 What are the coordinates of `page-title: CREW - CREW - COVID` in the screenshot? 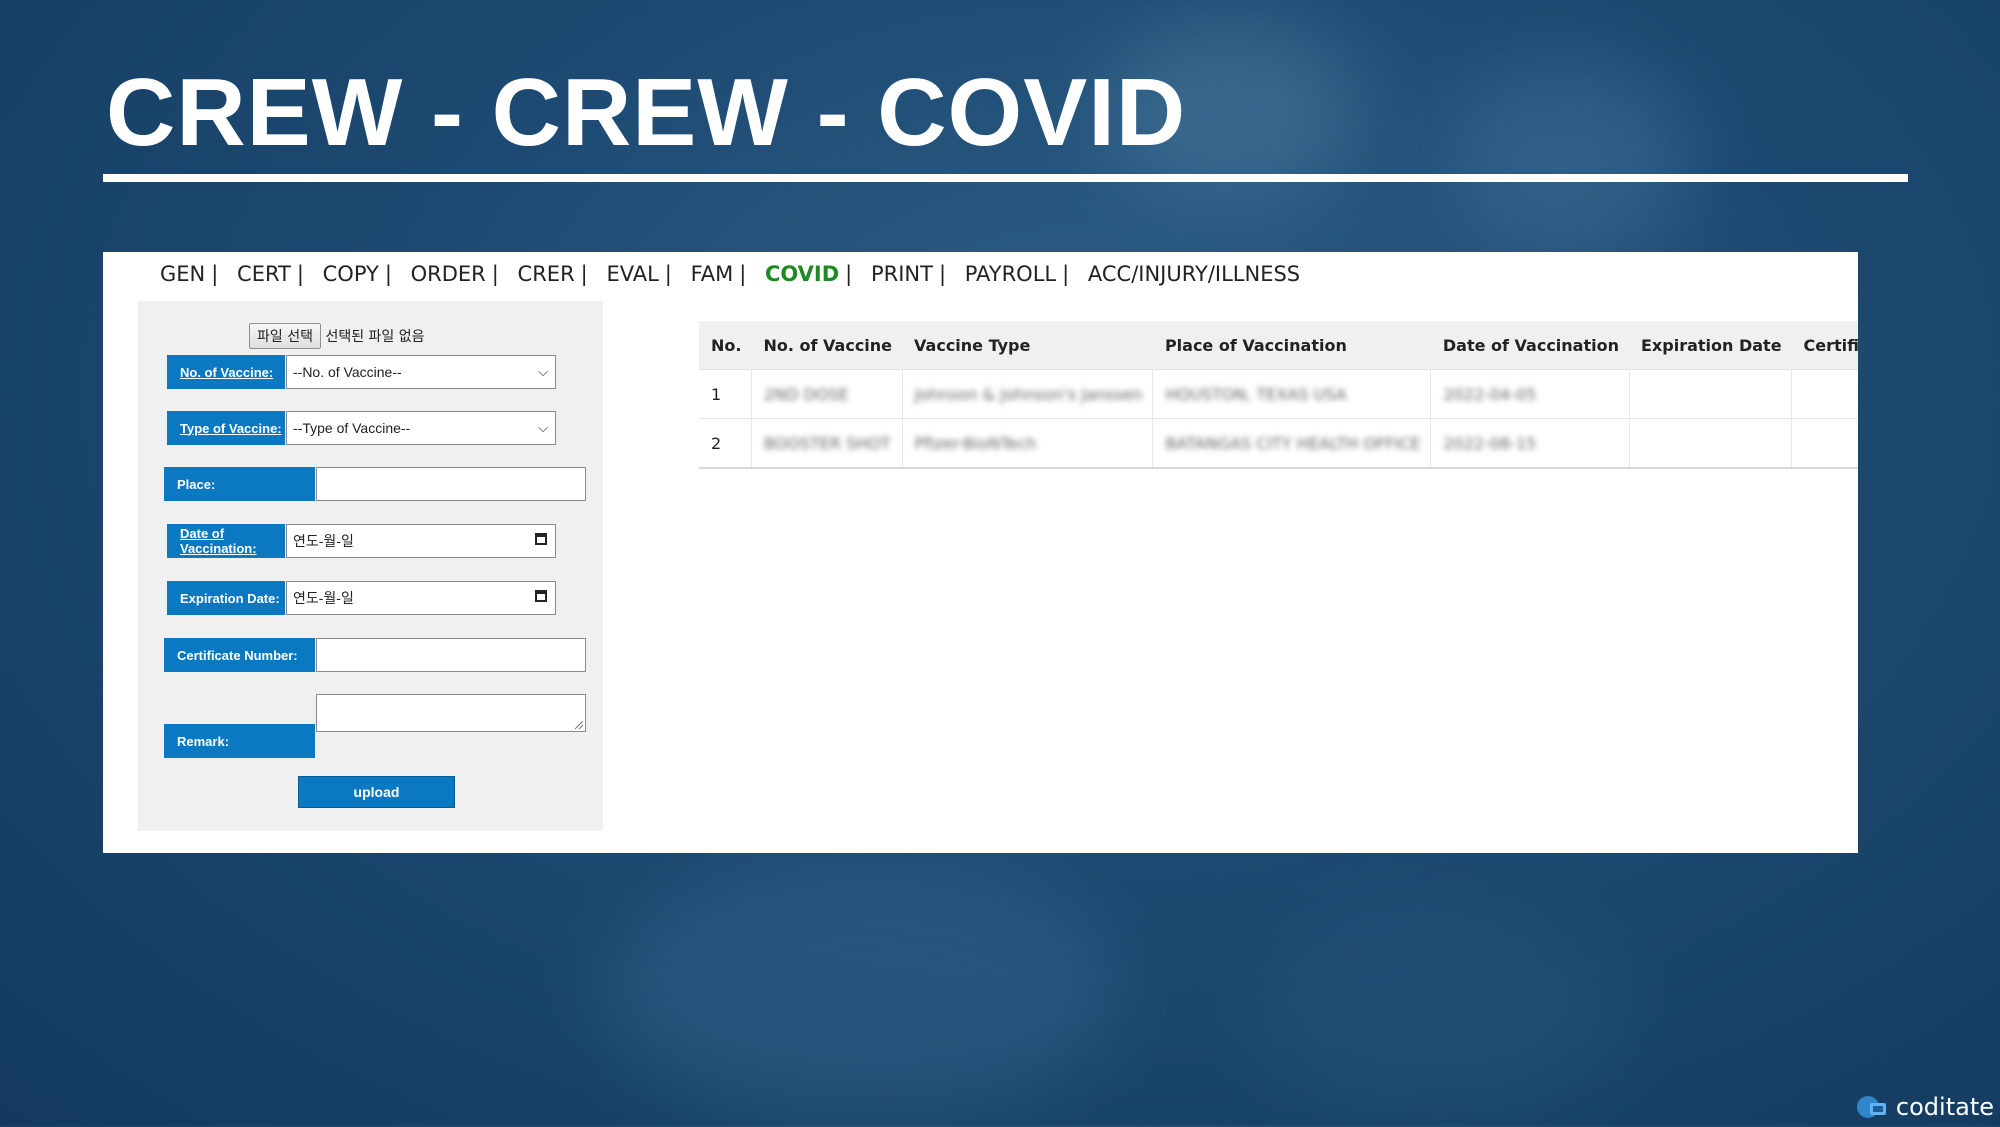 It's located at (646, 112).